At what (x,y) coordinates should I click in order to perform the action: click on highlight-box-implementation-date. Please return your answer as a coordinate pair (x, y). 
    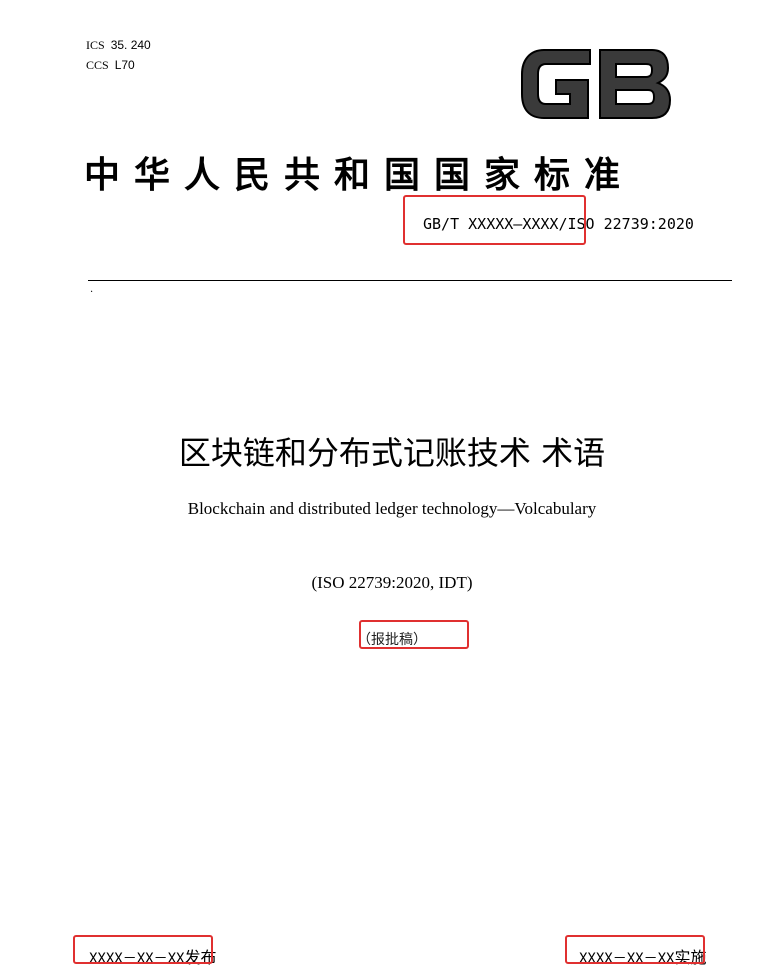
    Looking at the image, I should click on (635, 949).